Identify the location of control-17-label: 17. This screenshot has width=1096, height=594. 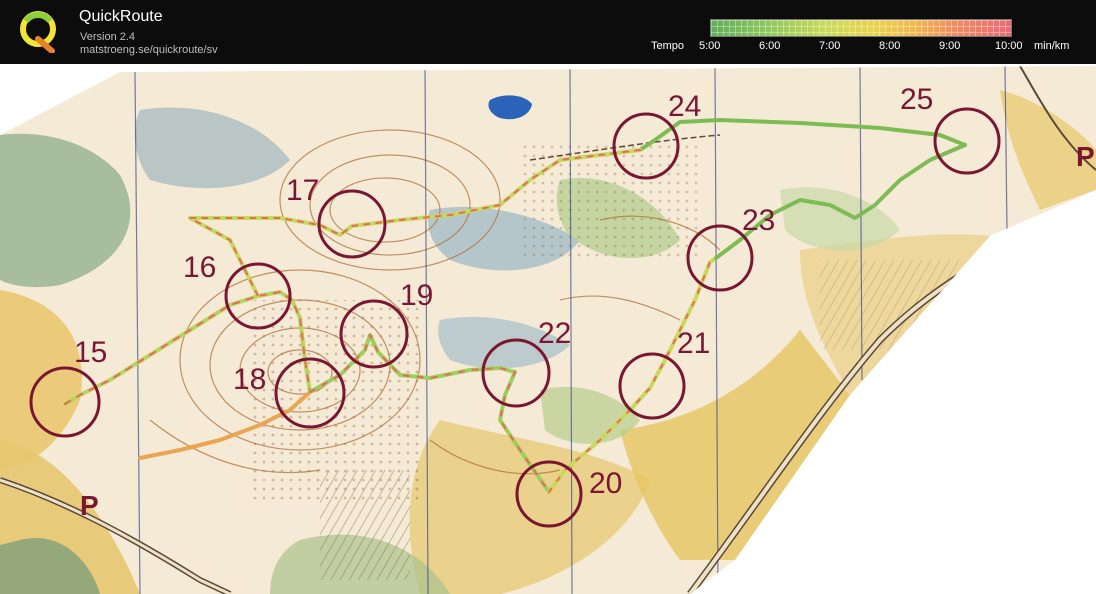
(302, 190).